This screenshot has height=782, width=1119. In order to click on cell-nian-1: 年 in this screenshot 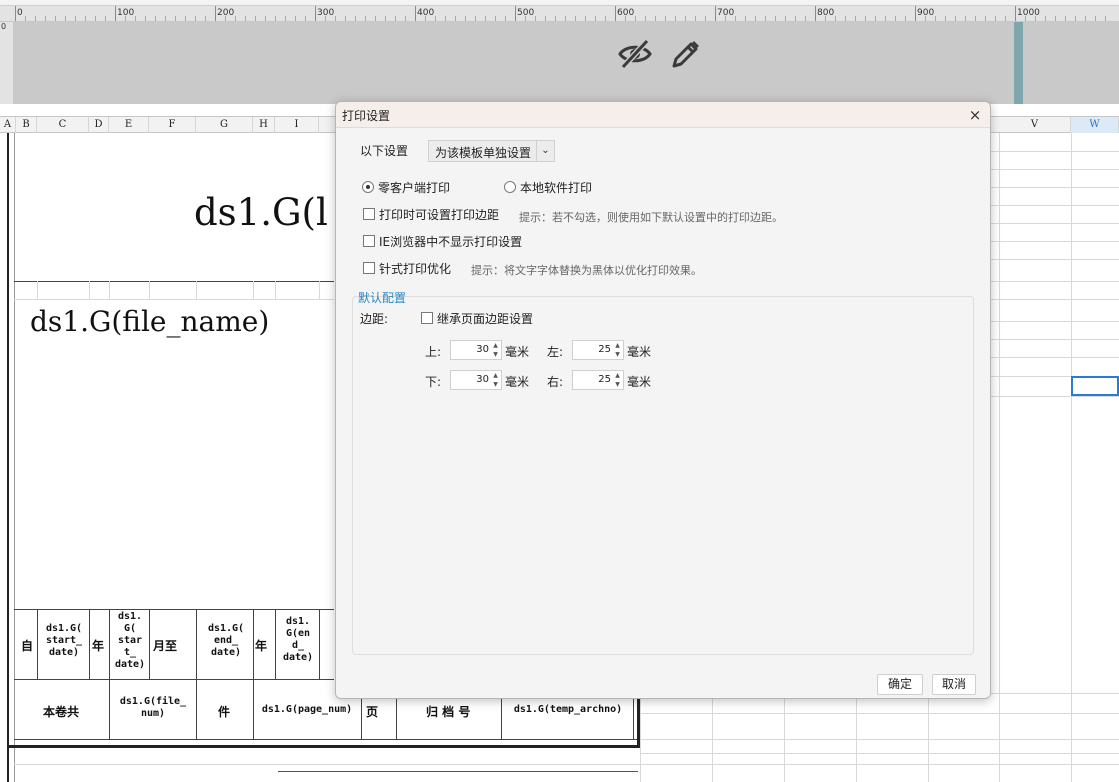, I will do `click(98, 645)`.